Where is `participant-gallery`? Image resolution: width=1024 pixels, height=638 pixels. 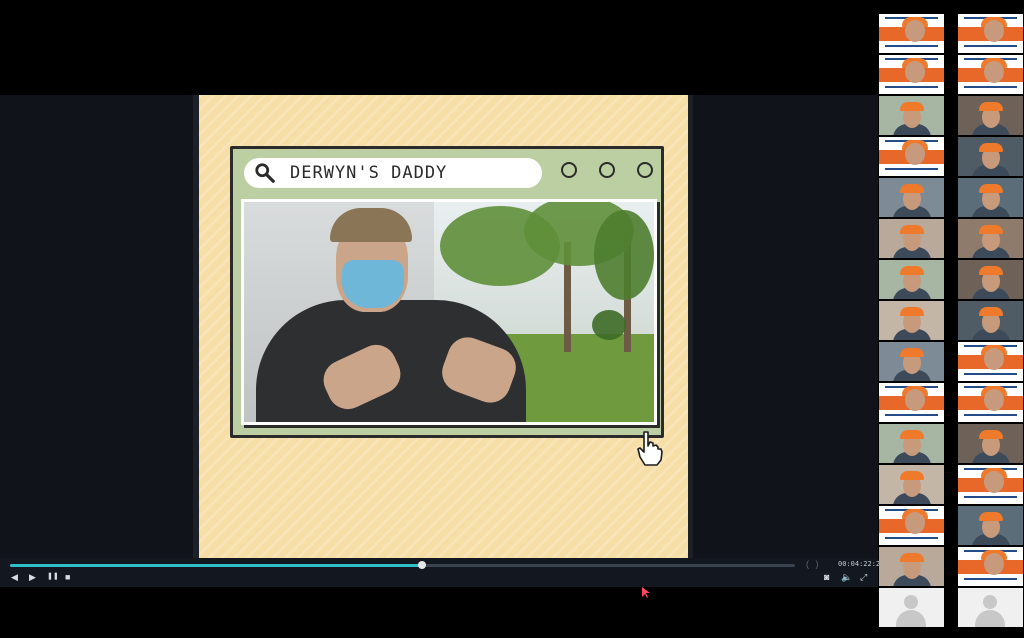
participant-gallery is located at coordinates (951, 320).